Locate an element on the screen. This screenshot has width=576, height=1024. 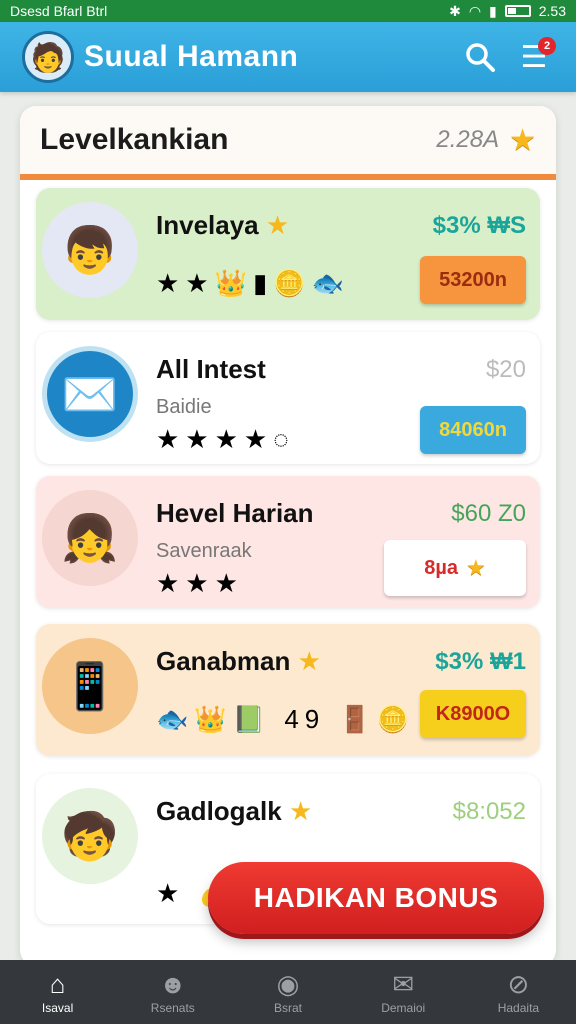
bonus-button: HADIKAN BONUS is located at coordinates (376, 898).